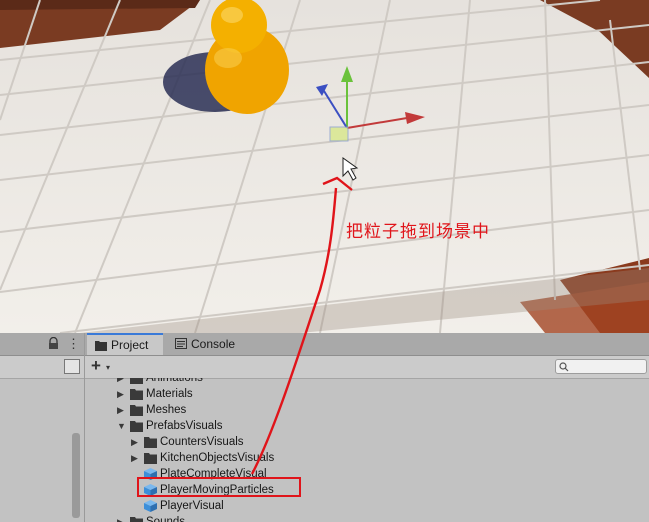 This screenshot has height=522, width=649. I want to click on lock-icon, so click(53, 343).